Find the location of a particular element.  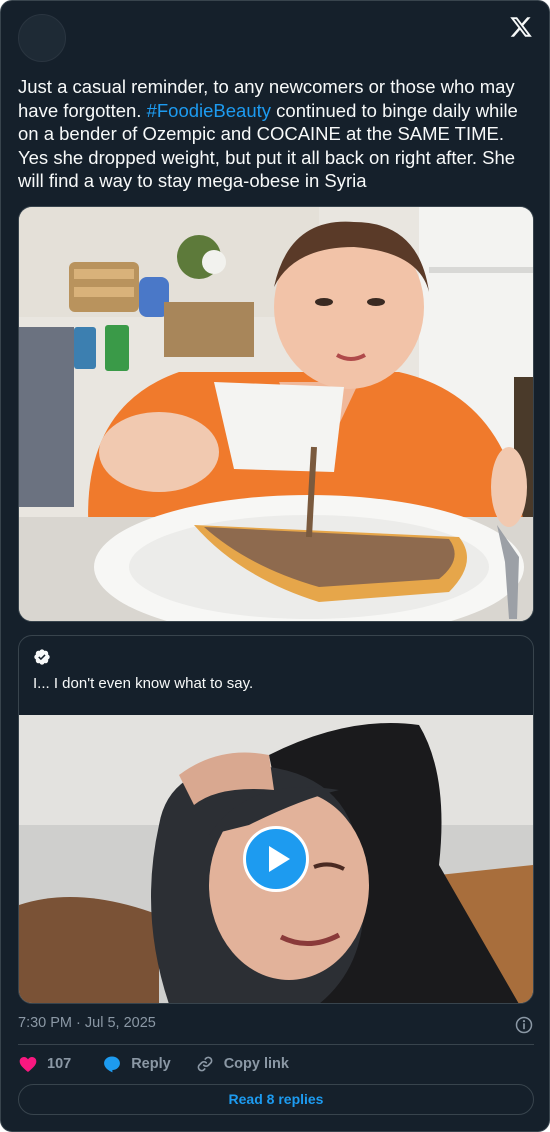

reply-button: Reply is located at coordinates (148, 1064).